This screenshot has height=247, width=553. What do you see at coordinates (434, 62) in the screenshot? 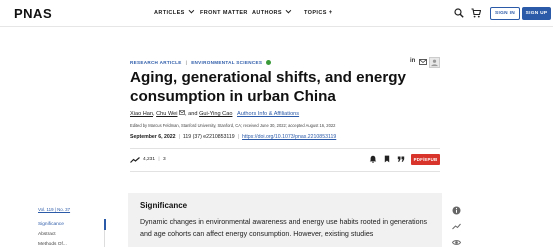
I see `user-avatar-icon` at bounding box center [434, 62].